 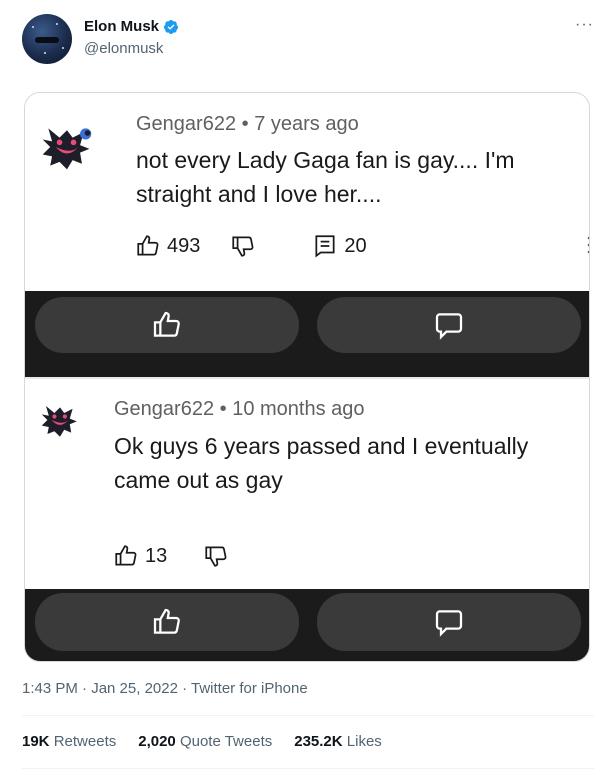 I want to click on like-action: 13, so click(x=140, y=556).